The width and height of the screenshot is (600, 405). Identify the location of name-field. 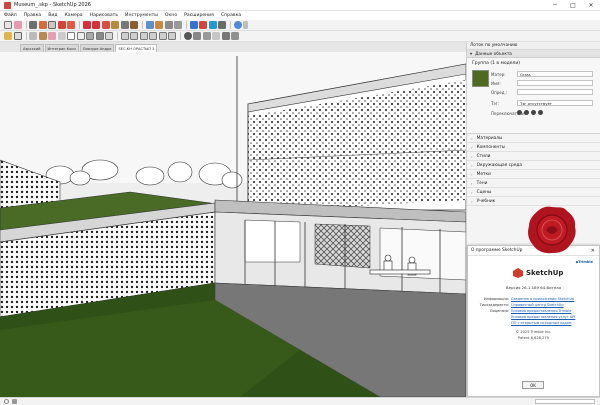
(555, 83).